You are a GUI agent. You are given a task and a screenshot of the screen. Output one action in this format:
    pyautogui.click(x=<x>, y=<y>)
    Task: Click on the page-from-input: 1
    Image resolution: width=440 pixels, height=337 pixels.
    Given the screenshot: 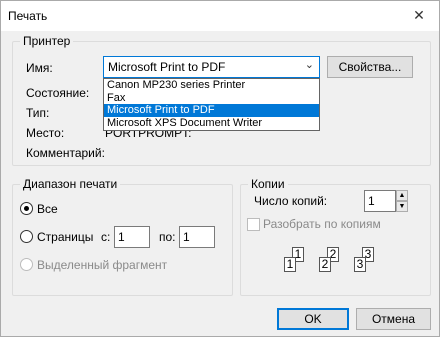 What is the action you would take?
    pyautogui.click(x=132, y=237)
    